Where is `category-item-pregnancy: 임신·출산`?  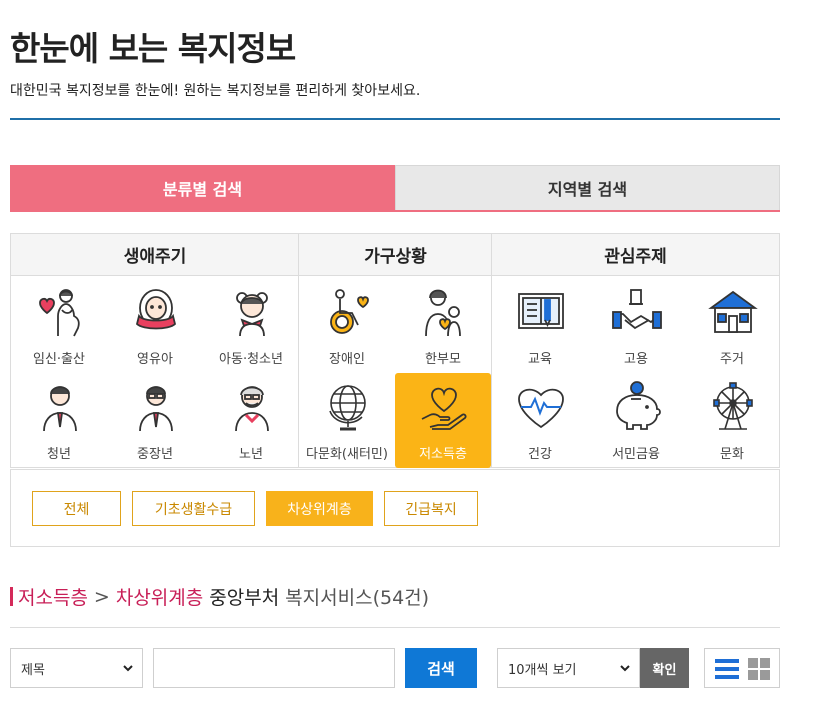 category-item-pregnancy: 임신·출산 is located at coordinates (59, 325).